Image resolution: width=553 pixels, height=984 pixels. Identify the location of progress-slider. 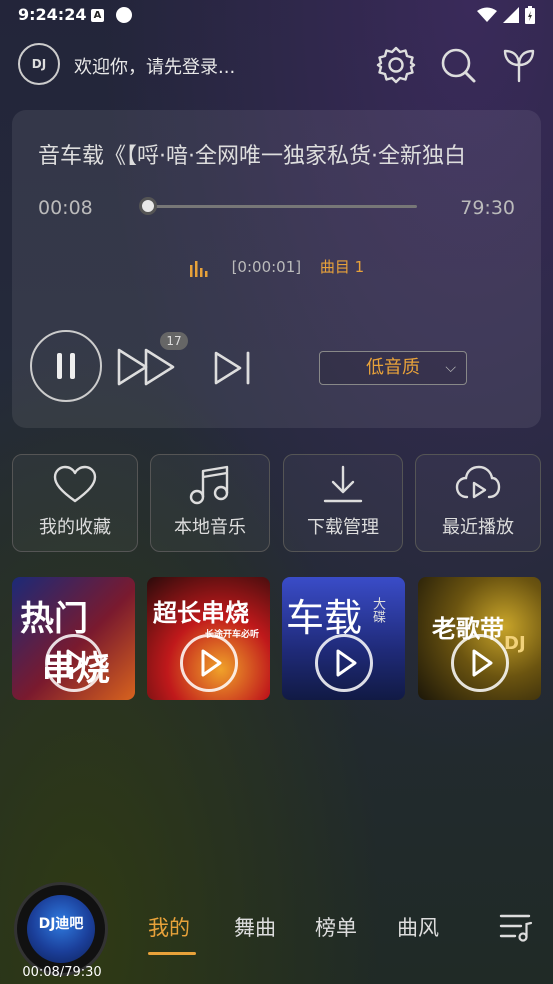
(278, 206).